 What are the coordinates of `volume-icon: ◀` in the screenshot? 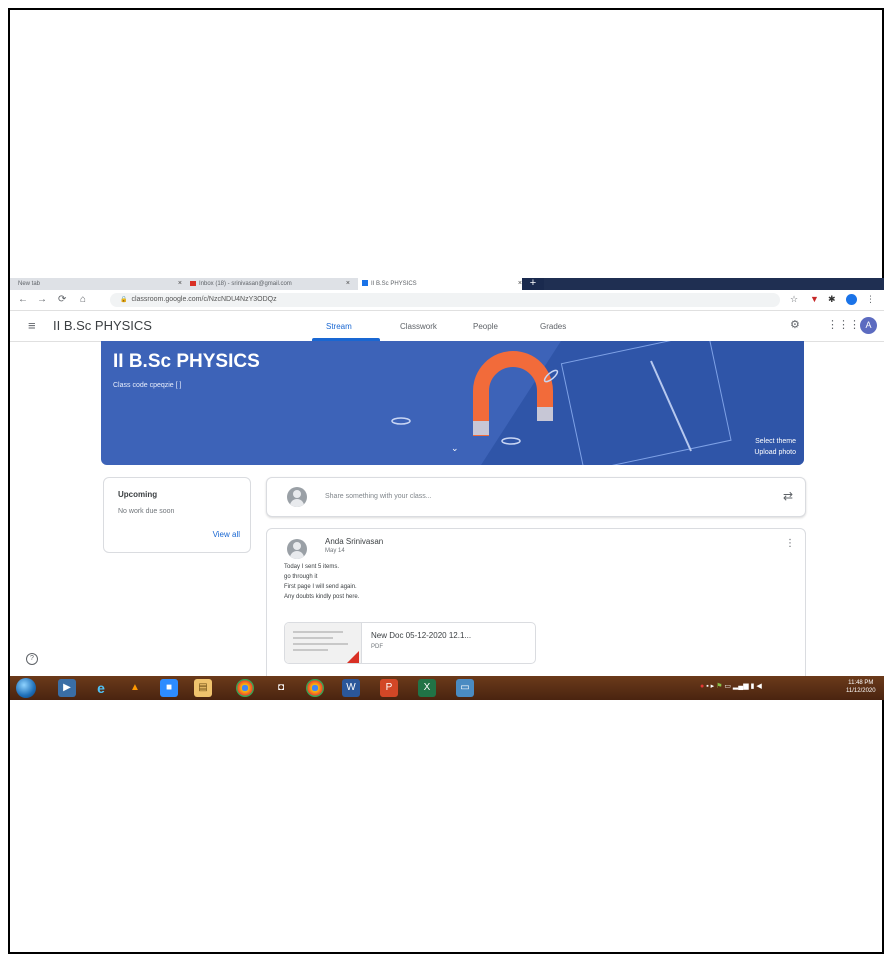 It's located at (758, 686).